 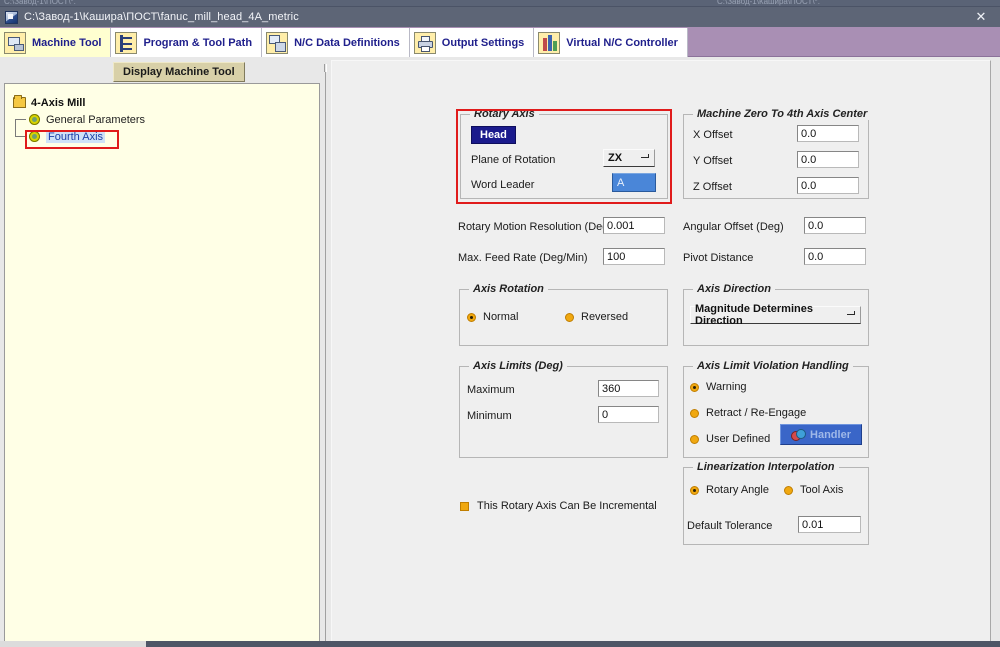 I want to click on group-axis-limits-legend: Axis Limits (Deg), so click(x=518, y=366).